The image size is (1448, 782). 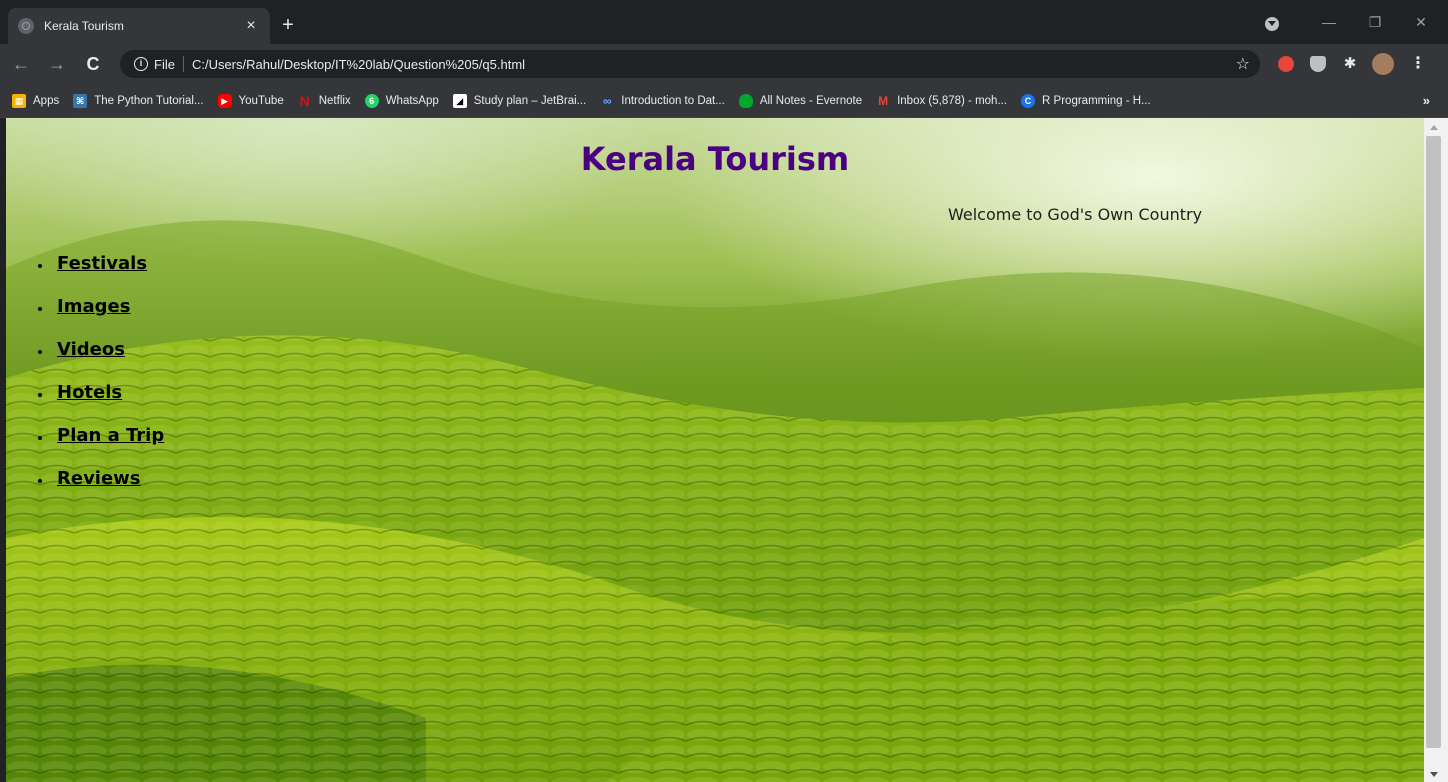 I want to click on nav-link-images: Images, so click(x=93, y=306).